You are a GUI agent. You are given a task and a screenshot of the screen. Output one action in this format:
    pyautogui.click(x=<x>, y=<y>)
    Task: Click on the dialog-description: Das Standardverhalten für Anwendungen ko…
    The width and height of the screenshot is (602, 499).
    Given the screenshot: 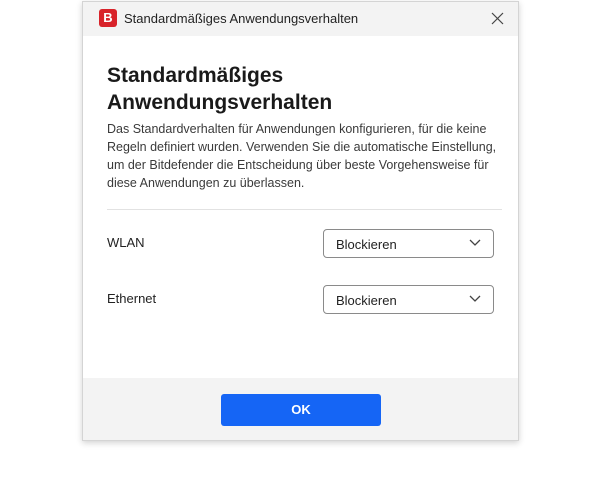 What is the action you would take?
    pyautogui.click(x=302, y=156)
    